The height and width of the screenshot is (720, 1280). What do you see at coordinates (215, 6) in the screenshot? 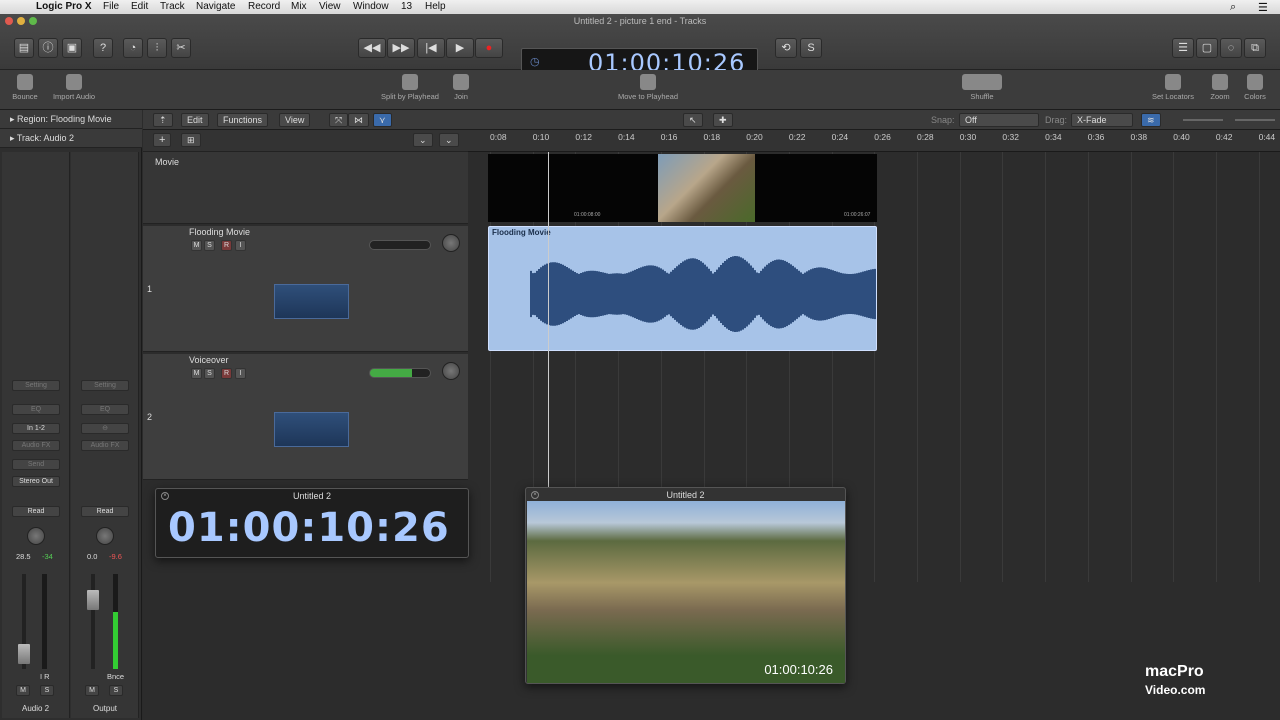
I see `menu-navigate: Navigate` at bounding box center [215, 6].